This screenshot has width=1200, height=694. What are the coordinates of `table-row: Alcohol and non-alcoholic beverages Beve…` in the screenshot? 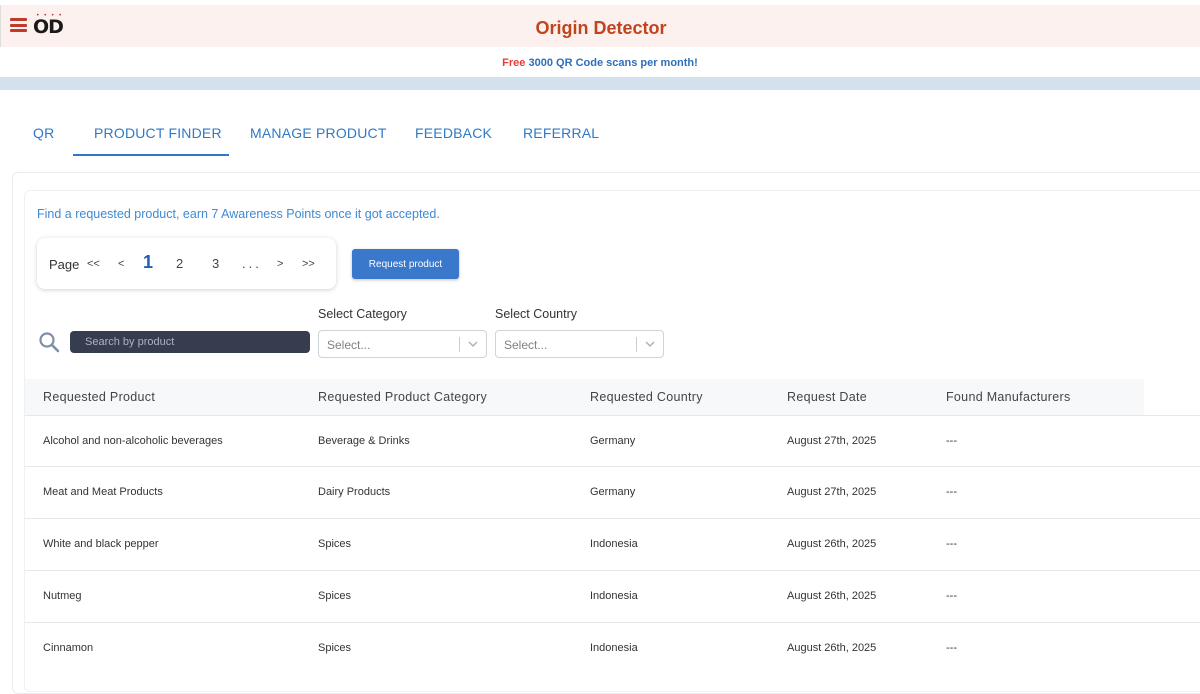 It's located at (612, 441).